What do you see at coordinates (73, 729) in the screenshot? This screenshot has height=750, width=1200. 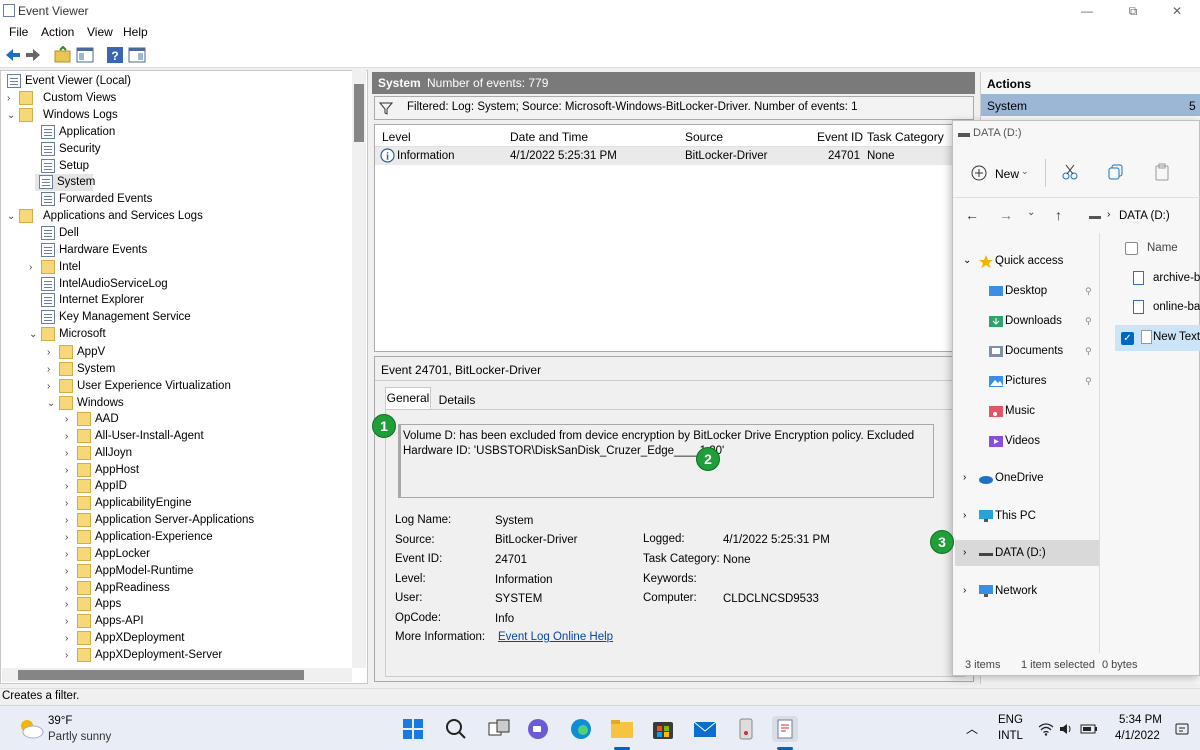 I see `weather-widget: 39°F Partly sunny` at bounding box center [73, 729].